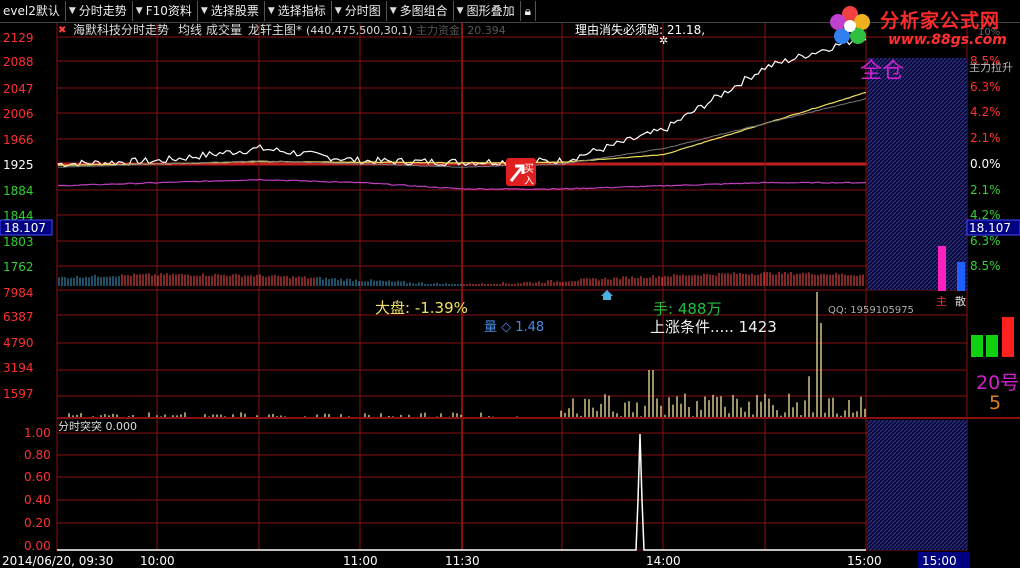 The height and width of the screenshot is (568, 1020). What do you see at coordinates (37, 477) in the screenshot?
I see `indicator-tick-label: 0.60` at bounding box center [37, 477].